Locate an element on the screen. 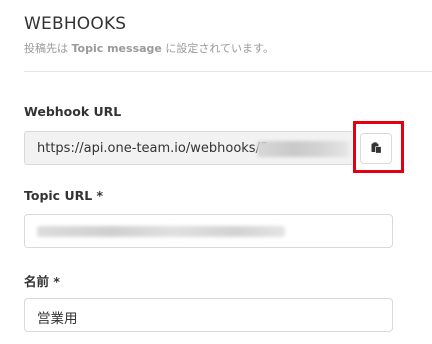  clipboard-copy-icon is located at coordinates (376, 148).